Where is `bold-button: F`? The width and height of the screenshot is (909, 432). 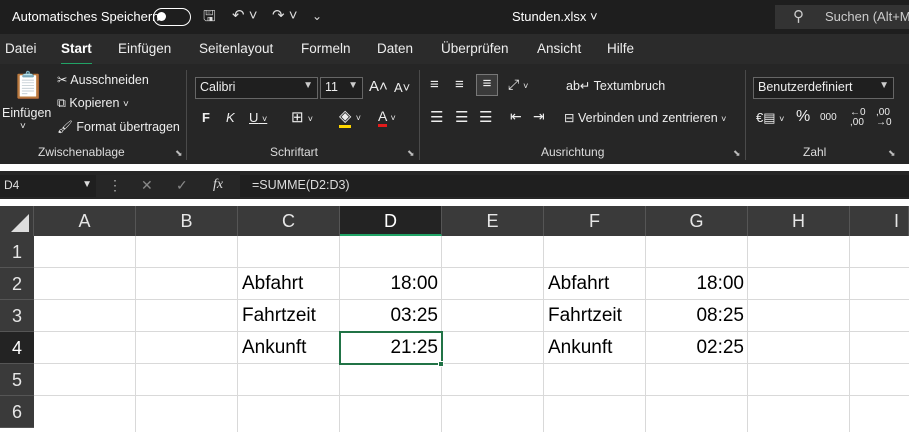 bold-button: F is located at coordinates (206, 117).